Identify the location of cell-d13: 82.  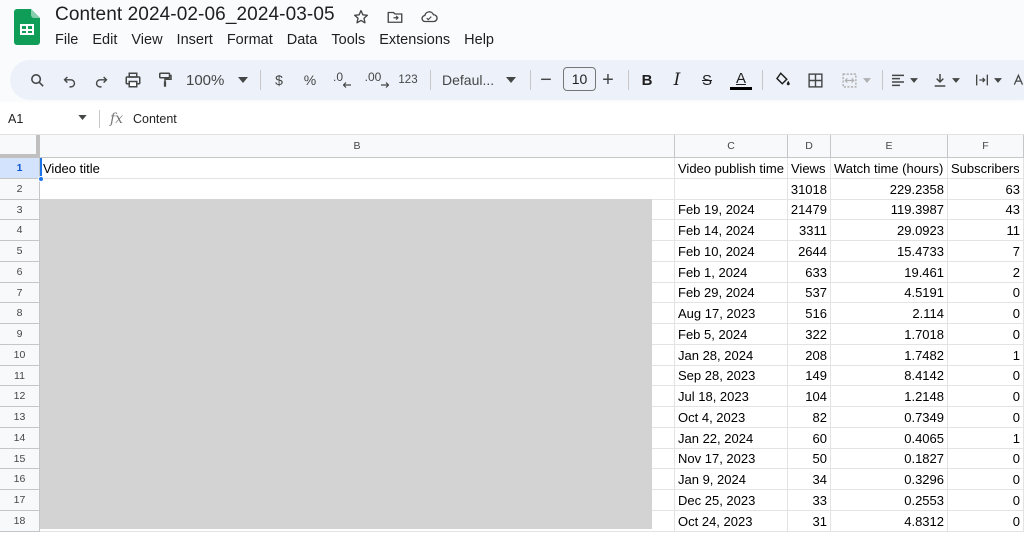
(809, 417).